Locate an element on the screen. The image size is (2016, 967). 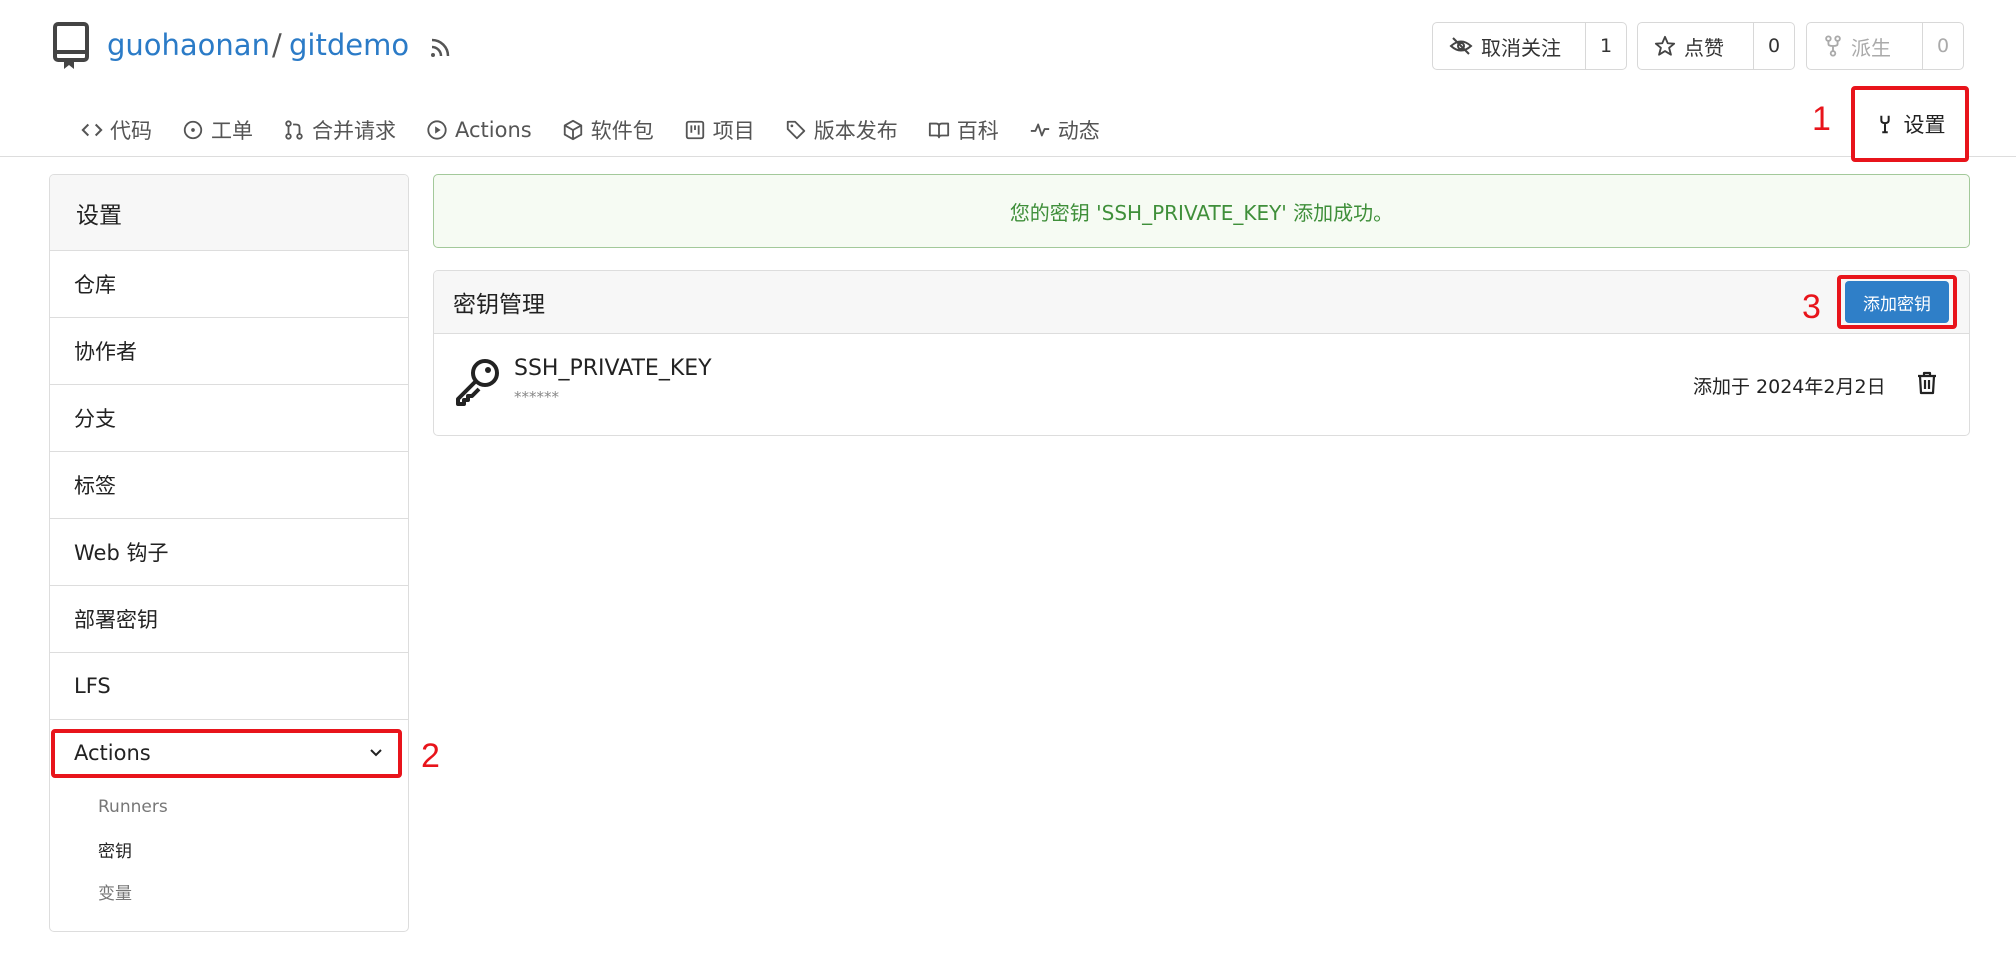
fork-button: 派生 is located at coordinates (1865, 46).